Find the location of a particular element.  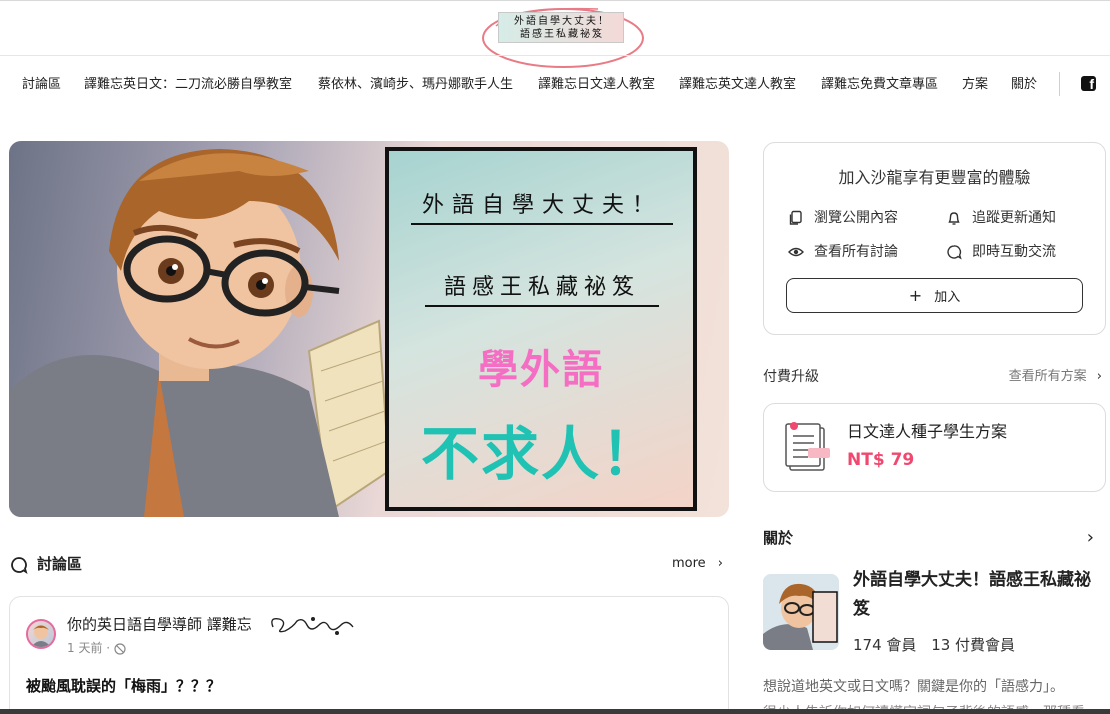

hero-line-2: 語感王私藏祕笈 is located at coordinates (542, 288).